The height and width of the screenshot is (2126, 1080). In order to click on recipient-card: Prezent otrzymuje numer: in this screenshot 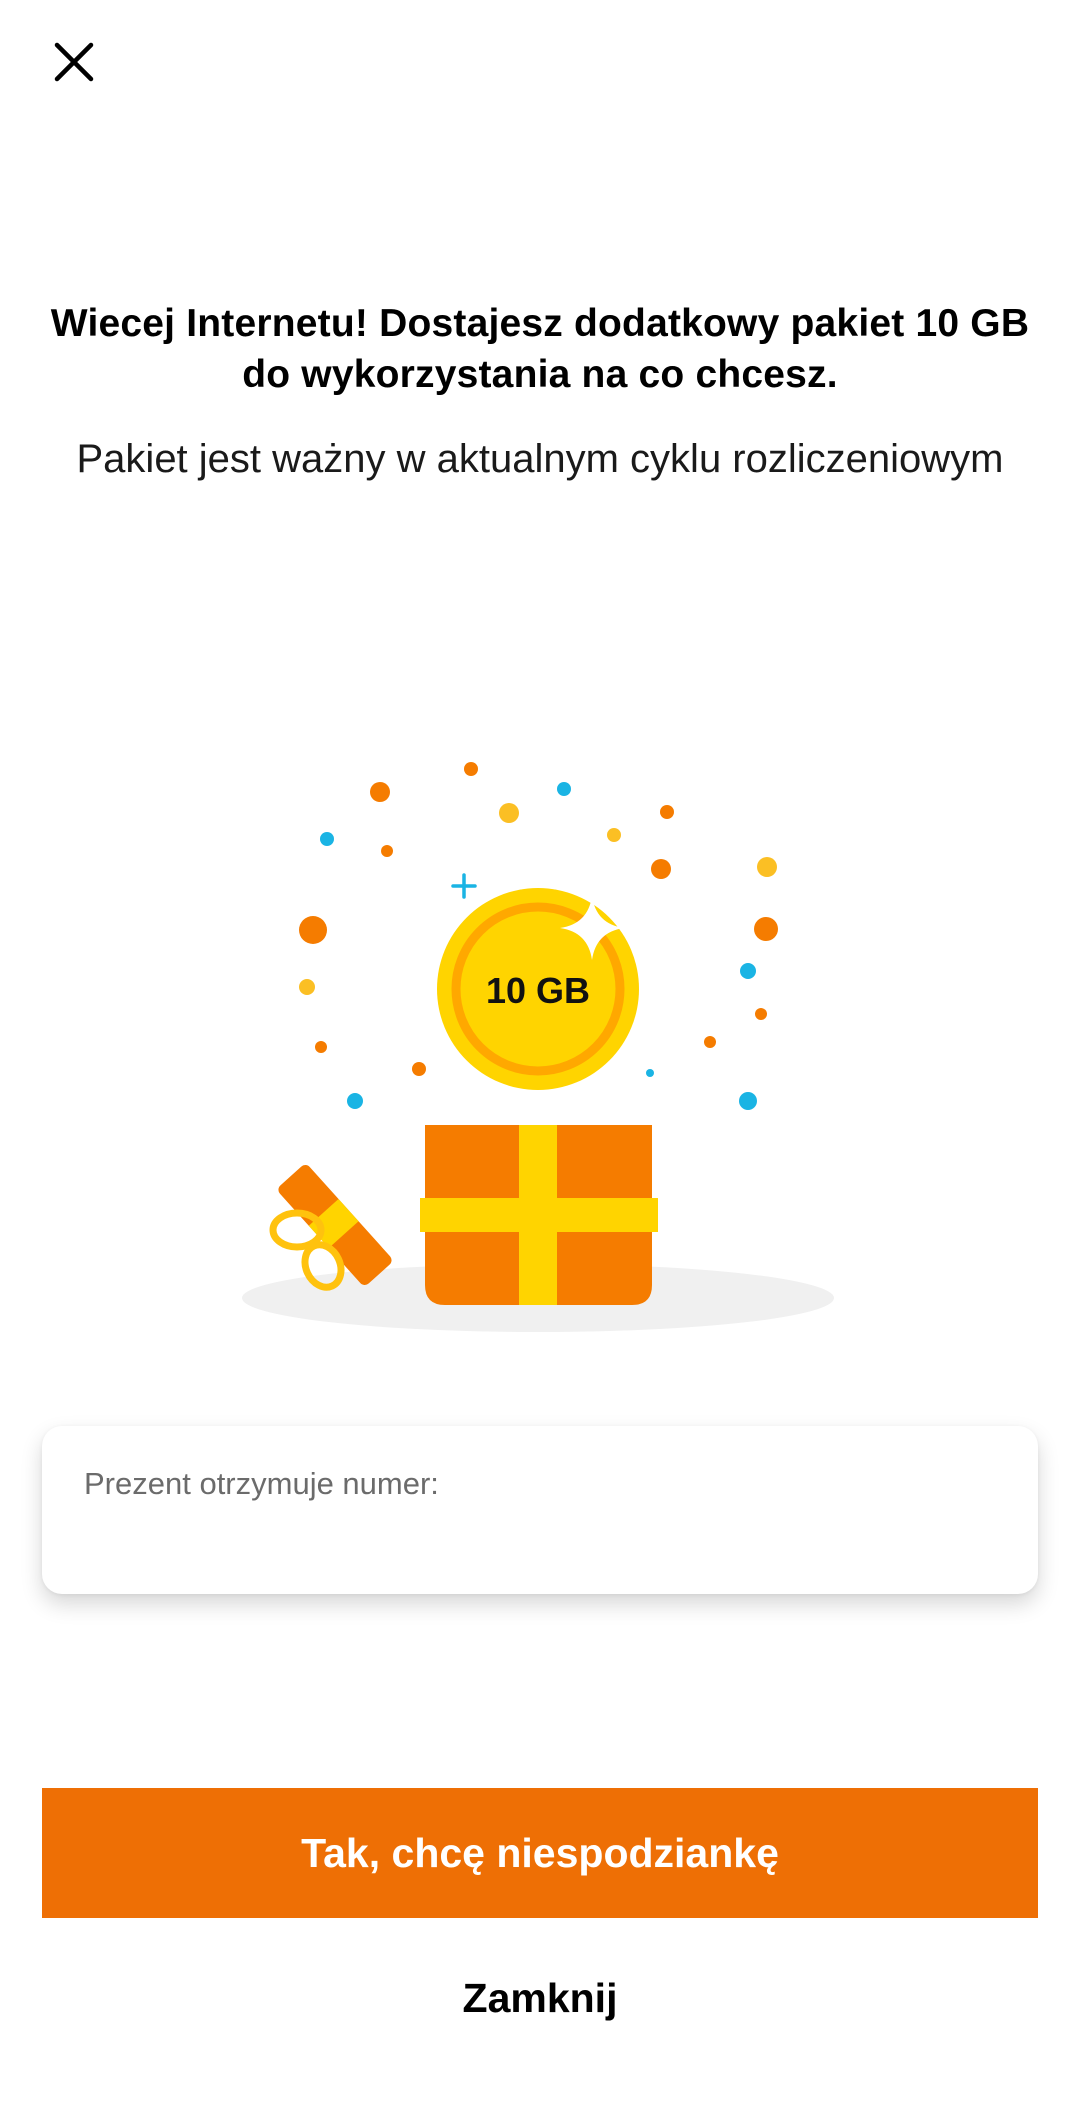, I will do `click(540, 1510)`.